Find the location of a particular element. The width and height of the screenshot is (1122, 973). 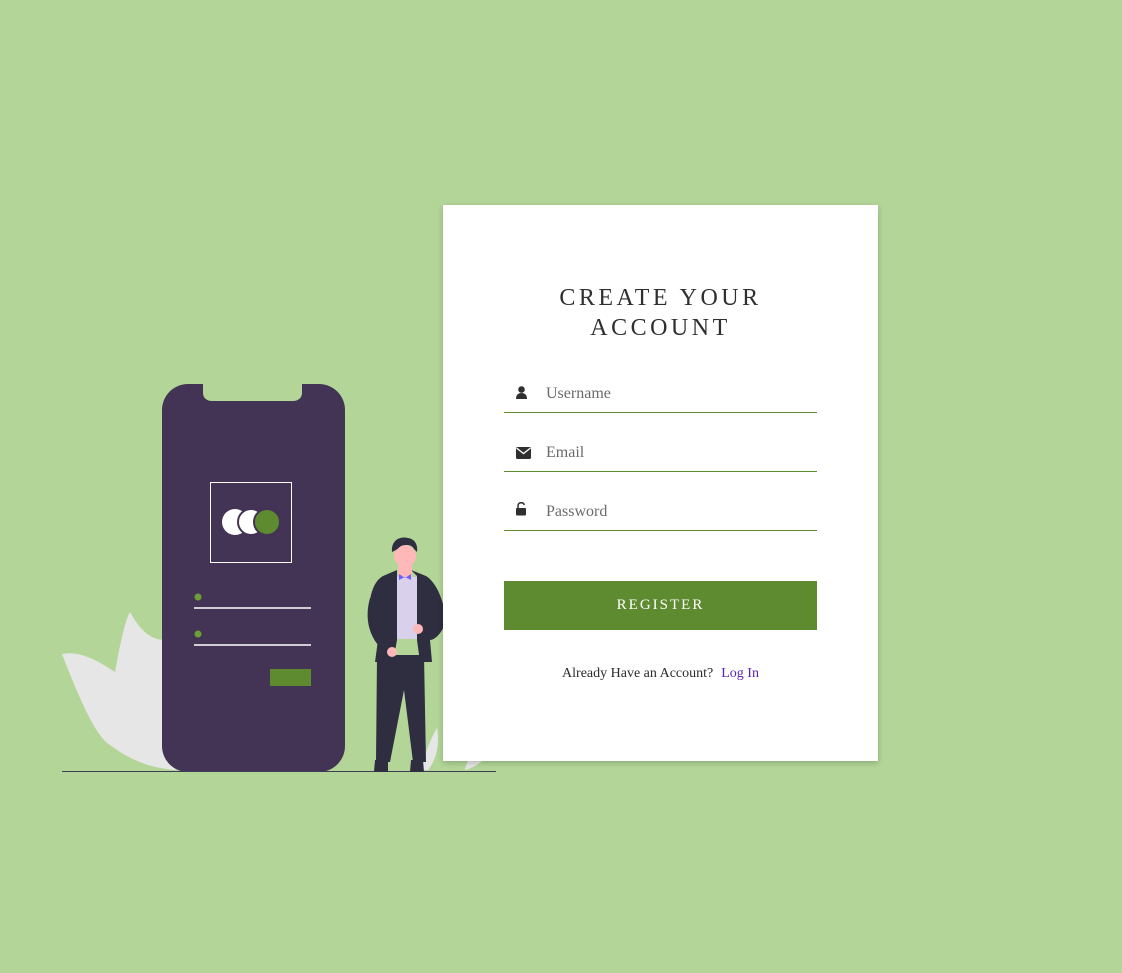

username-input is located at coordinates (681, 394).